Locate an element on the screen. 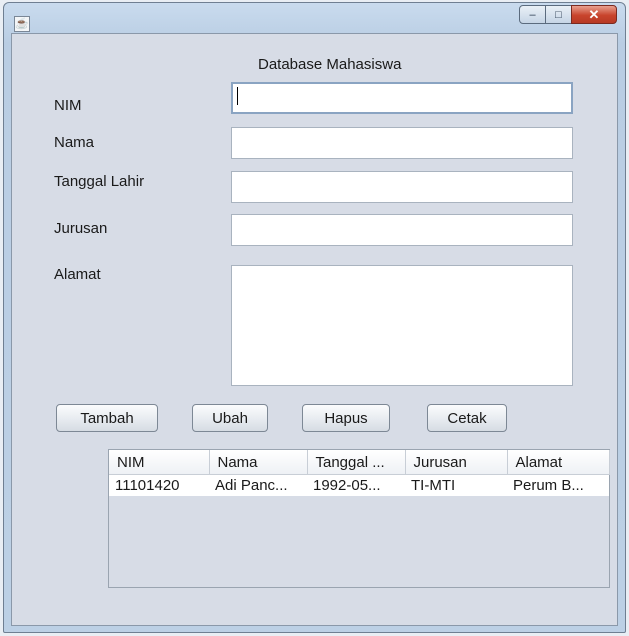 The width and height of the screenshot is (629, 636). hapus-button: Hapus is located at coordinates (346, 418).